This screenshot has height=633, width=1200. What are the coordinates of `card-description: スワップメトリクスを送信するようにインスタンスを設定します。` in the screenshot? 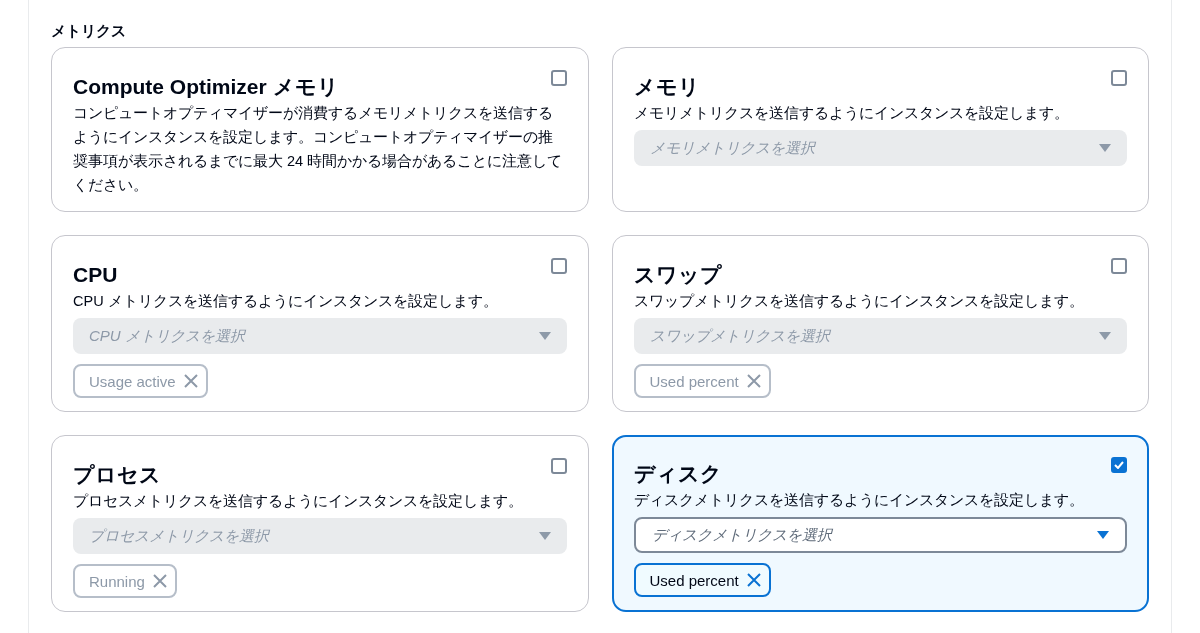 It's located at (859, 301).